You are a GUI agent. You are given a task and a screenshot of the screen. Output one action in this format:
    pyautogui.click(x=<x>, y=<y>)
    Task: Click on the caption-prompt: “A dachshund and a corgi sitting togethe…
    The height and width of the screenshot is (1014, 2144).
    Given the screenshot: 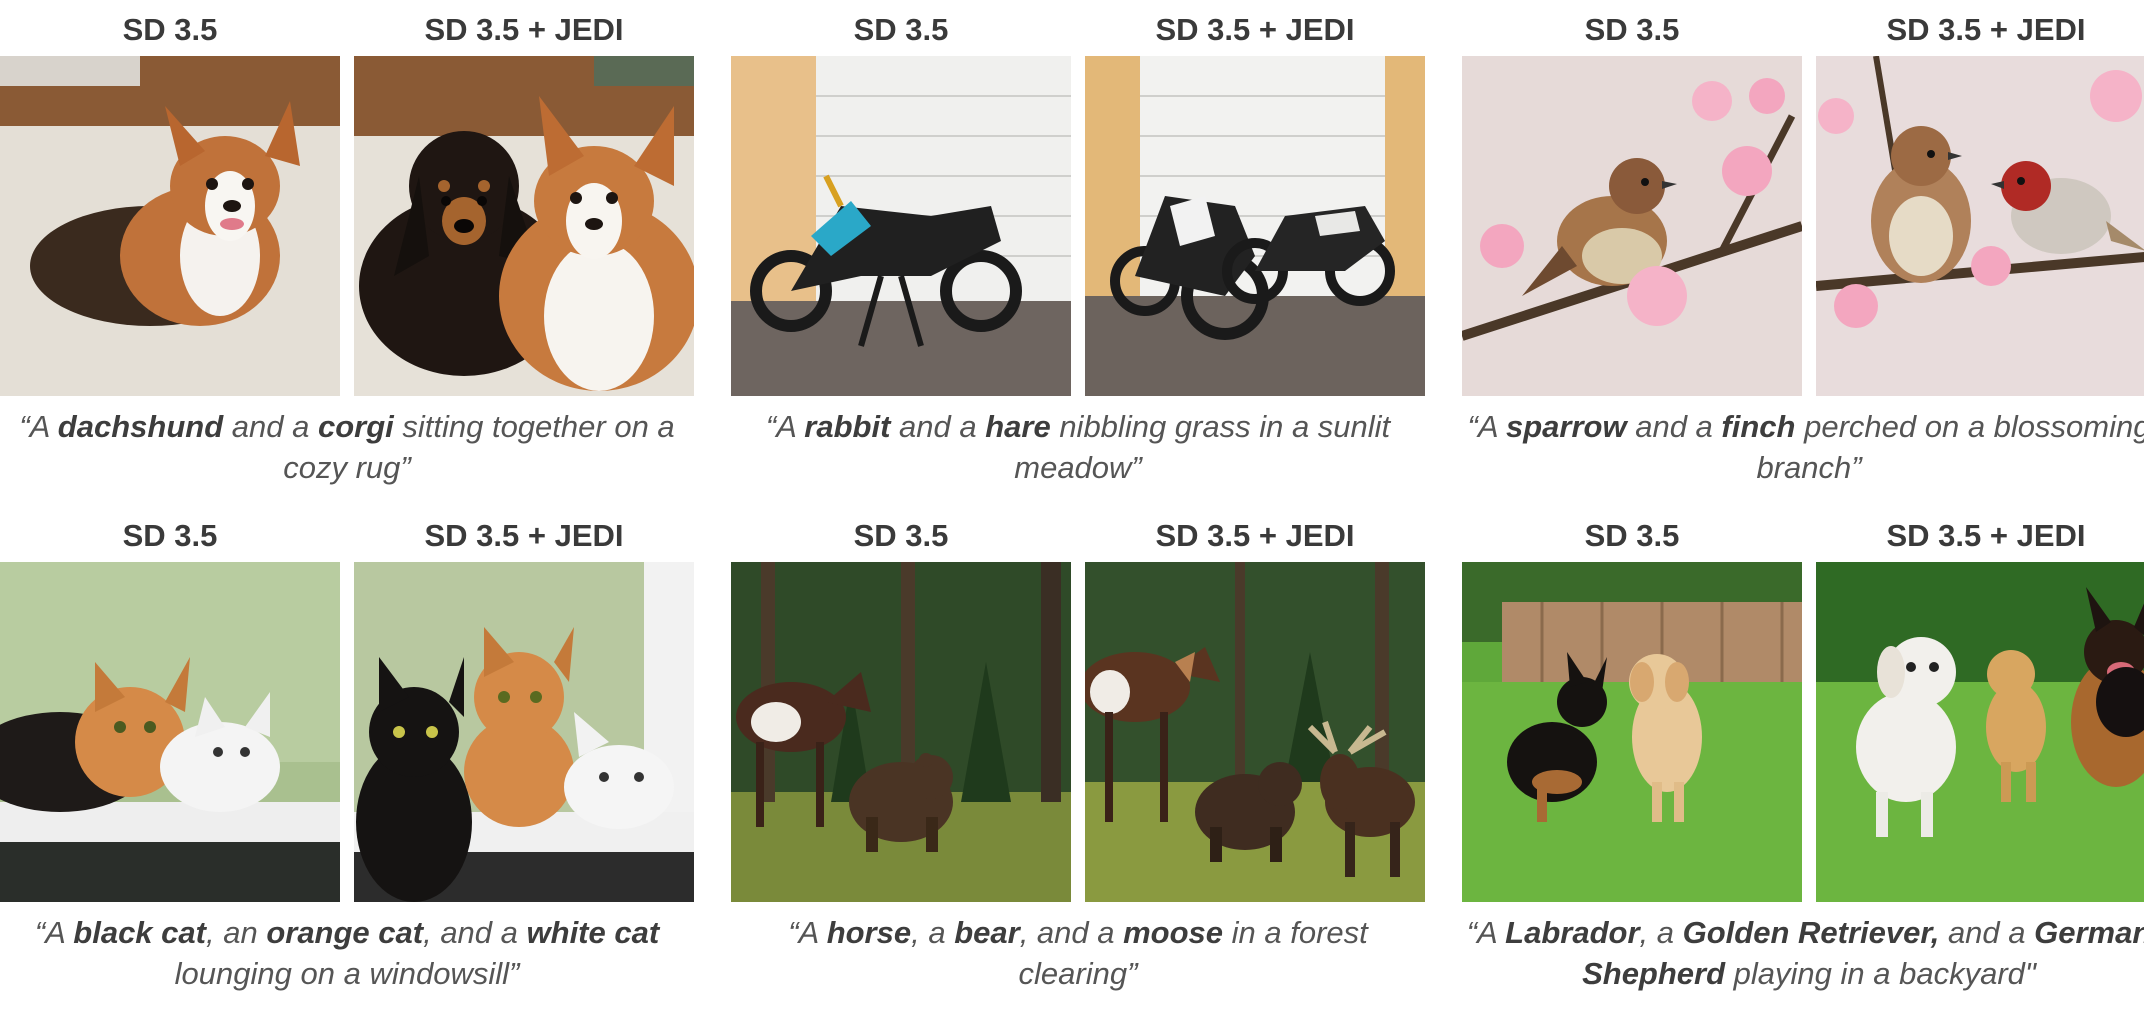 What is the action you would take?
    pyautogui.click(x=347, y=447)
    